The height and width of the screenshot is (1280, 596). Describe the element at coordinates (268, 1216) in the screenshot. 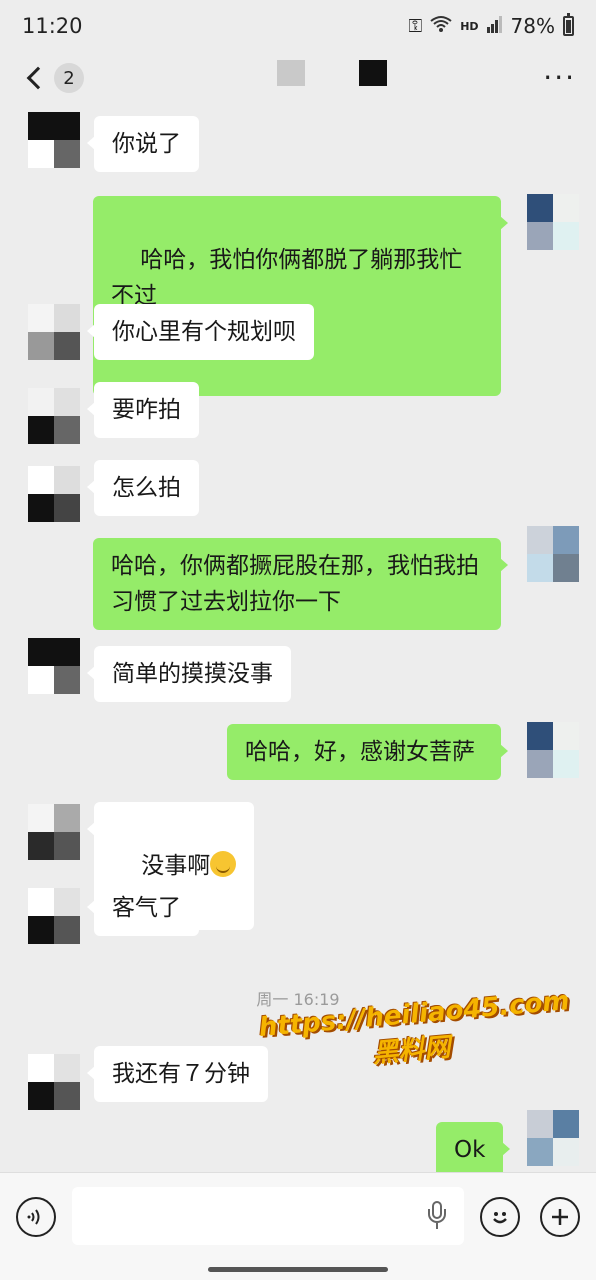

I see `message-input` at that location.